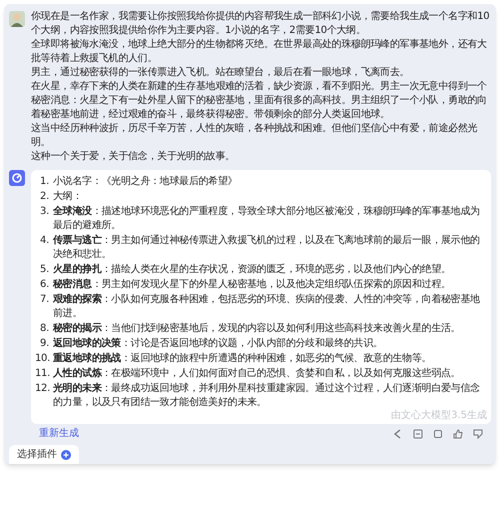  What do you see at coordinates (478, 433) in the screenshot?
I see `thumbs-down-icon` at bounding box center [478, 433].